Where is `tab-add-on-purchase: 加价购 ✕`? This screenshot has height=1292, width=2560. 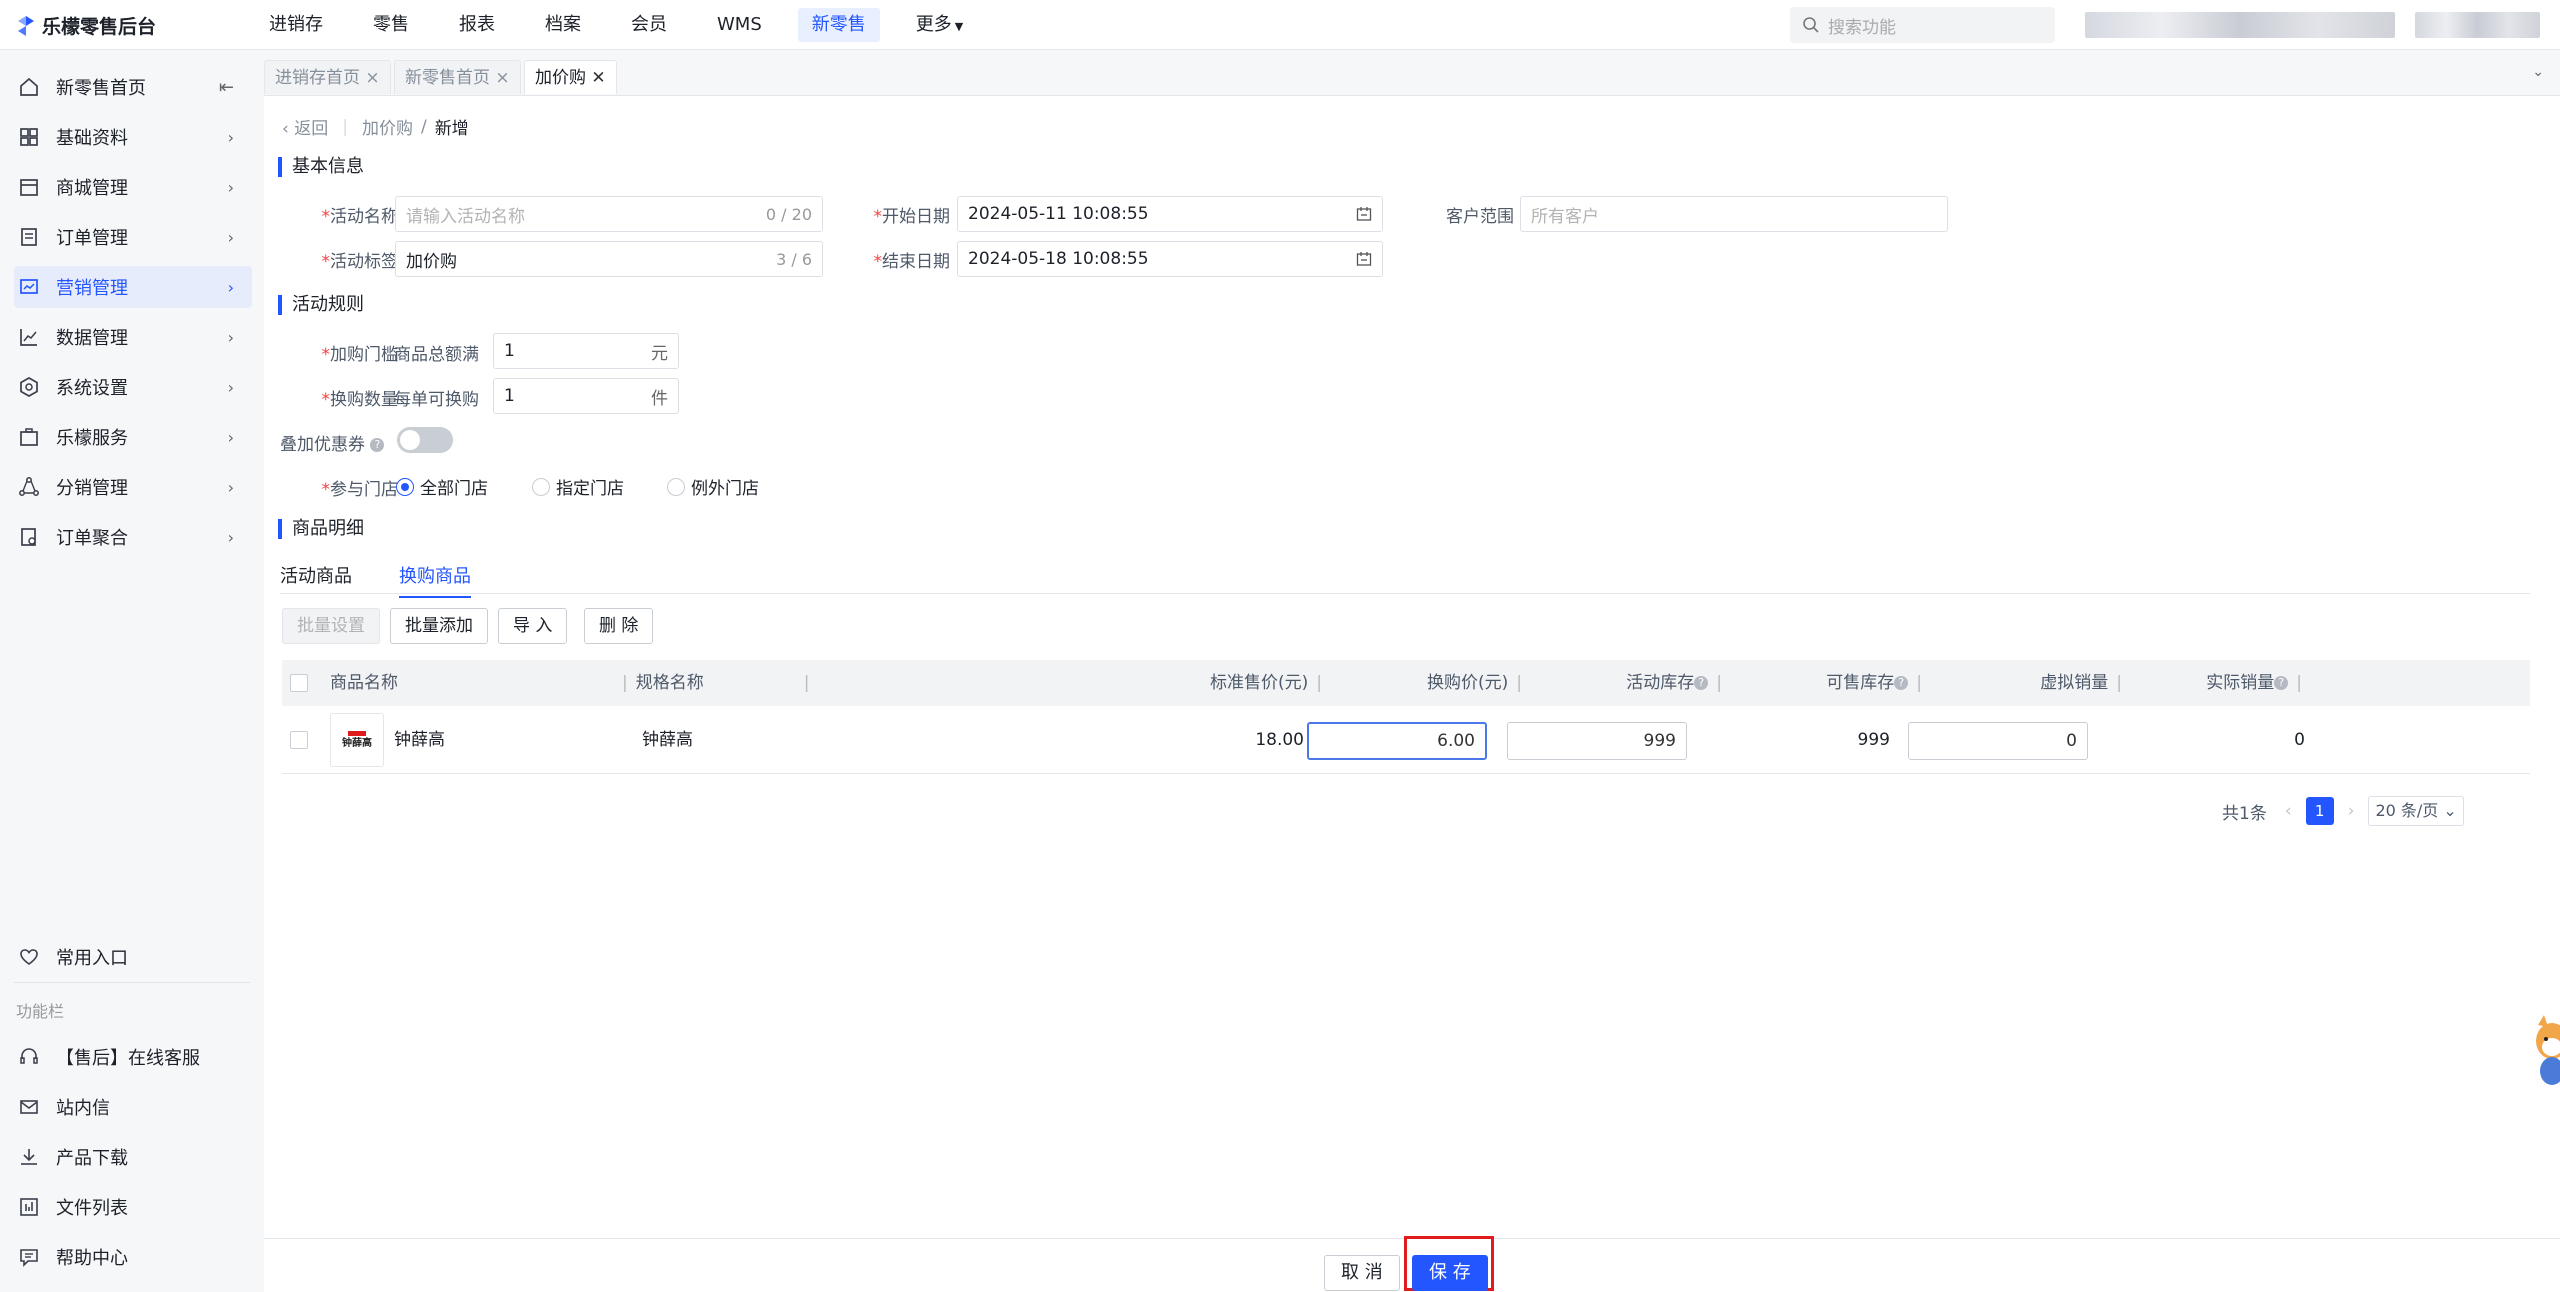
tab-add-on-purchase: 加价购 ✕ is located at coordinates (570, 77).